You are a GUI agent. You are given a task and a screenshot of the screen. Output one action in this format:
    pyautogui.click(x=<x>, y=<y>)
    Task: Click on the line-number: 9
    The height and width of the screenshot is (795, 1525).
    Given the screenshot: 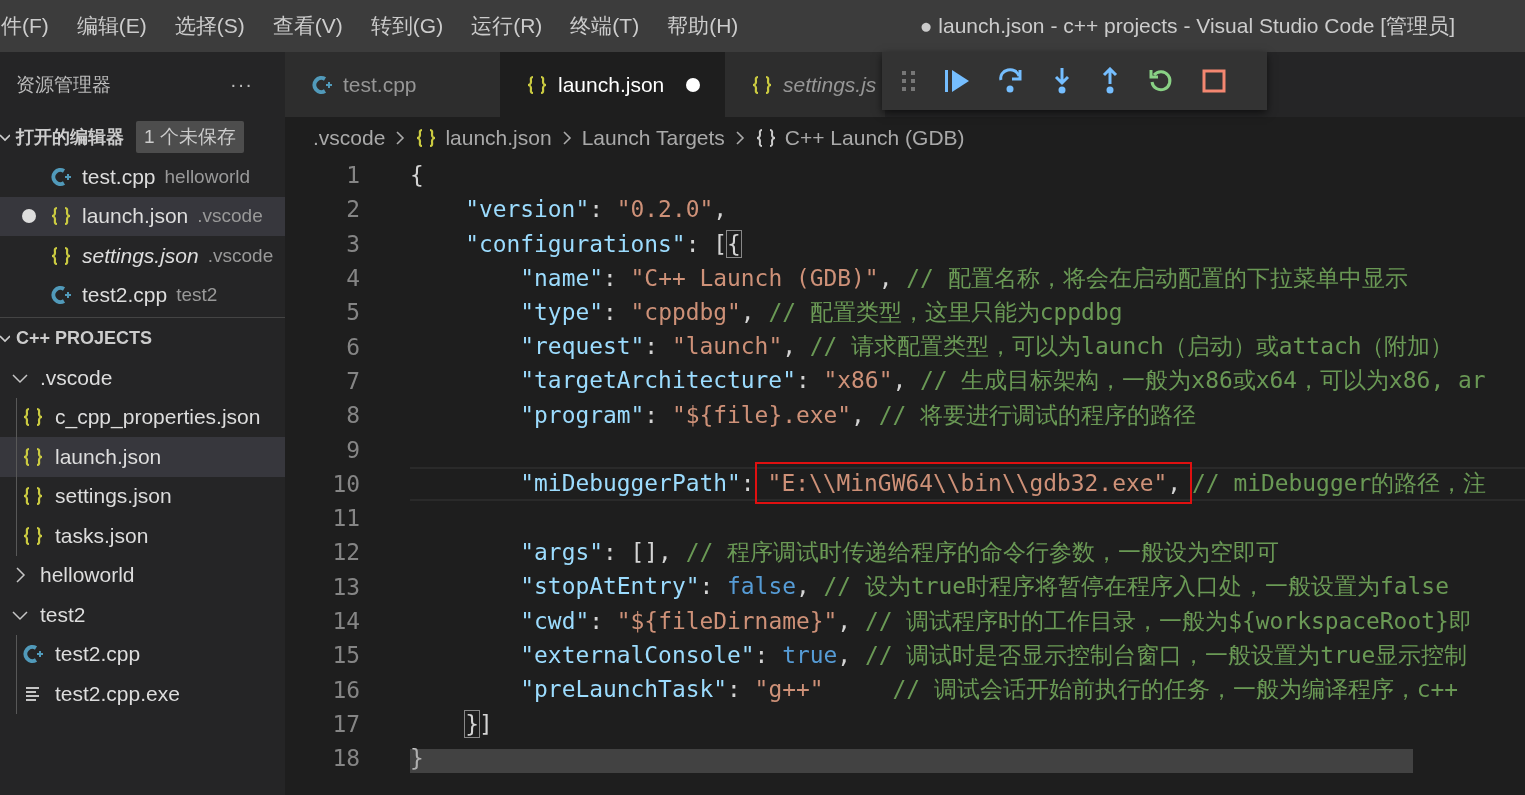 What is the action you would take?
    pyautogui.click(x=352, y=449)
    